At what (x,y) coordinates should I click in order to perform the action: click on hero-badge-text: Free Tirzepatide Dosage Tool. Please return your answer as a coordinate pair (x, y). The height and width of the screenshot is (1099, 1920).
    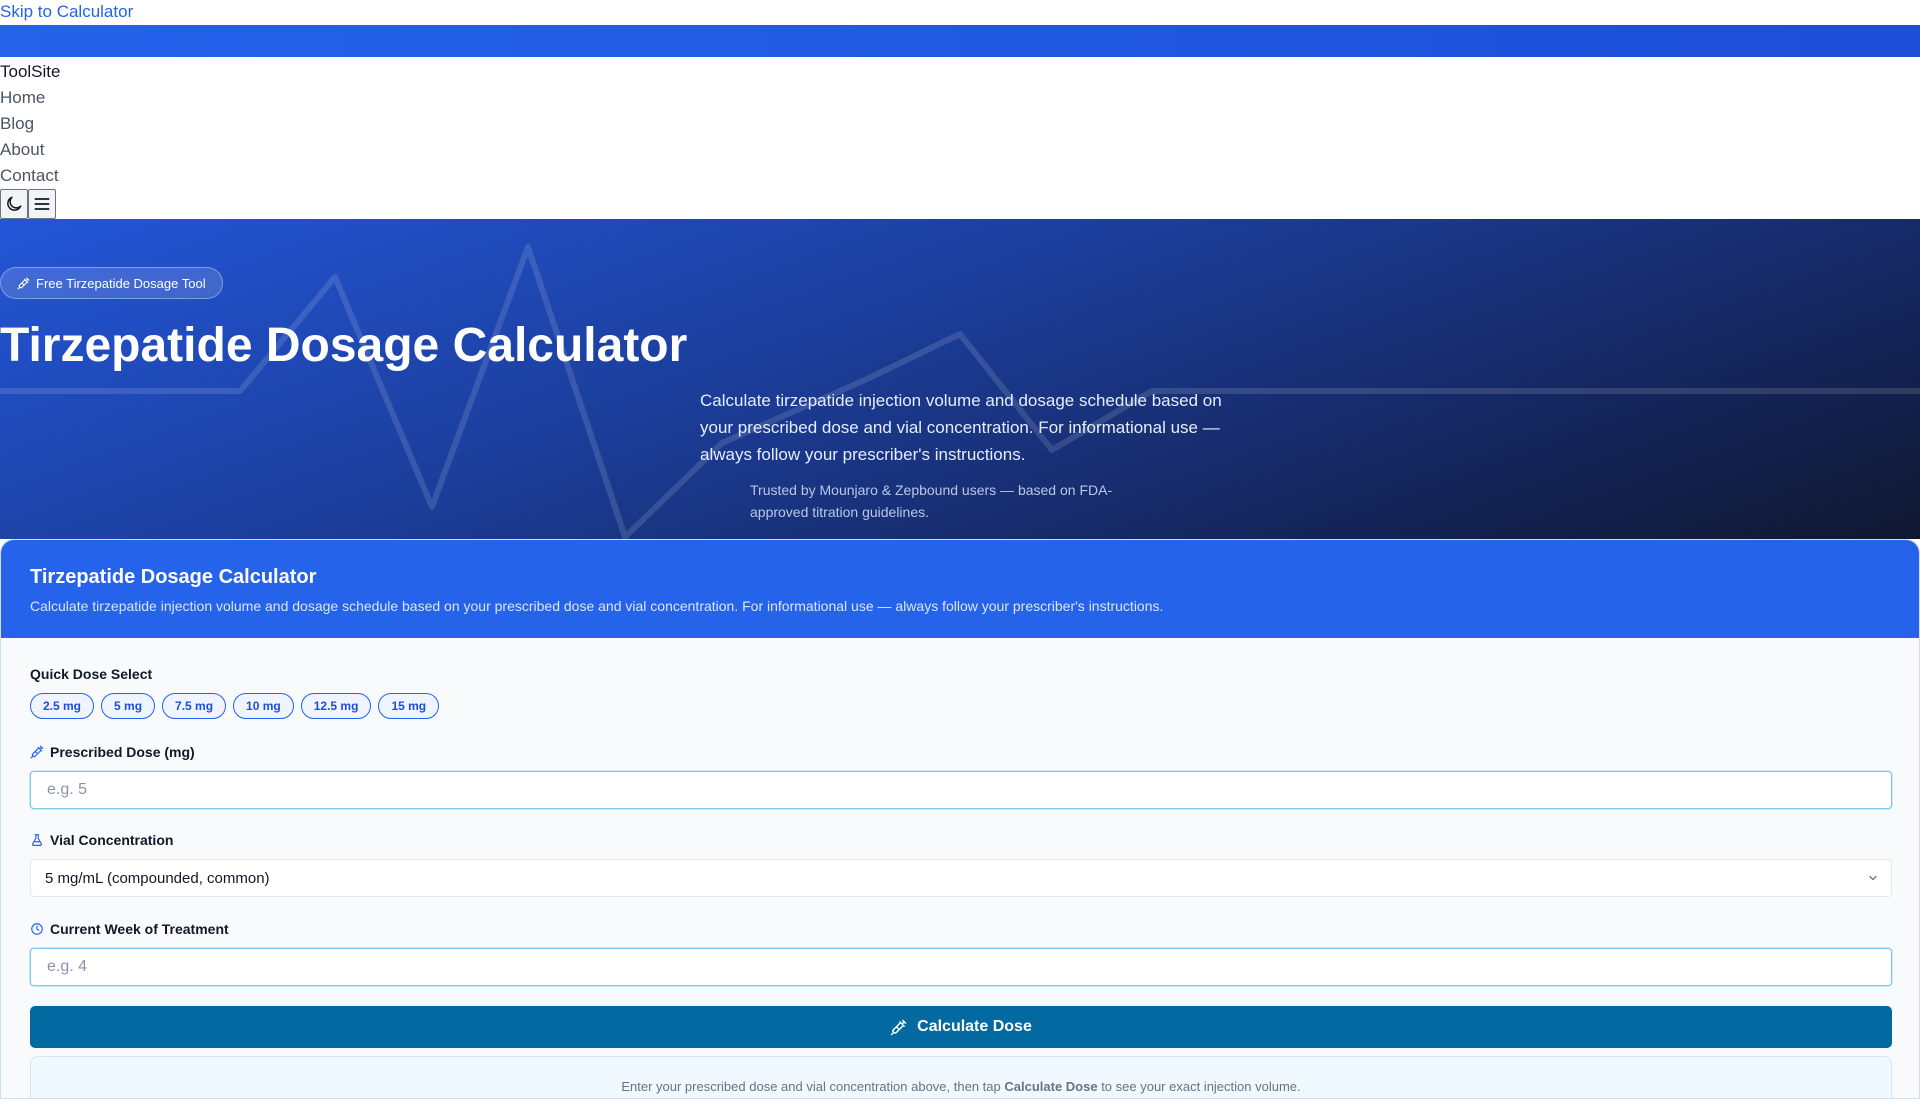
    Looking at the image, I should click on (121, 283).